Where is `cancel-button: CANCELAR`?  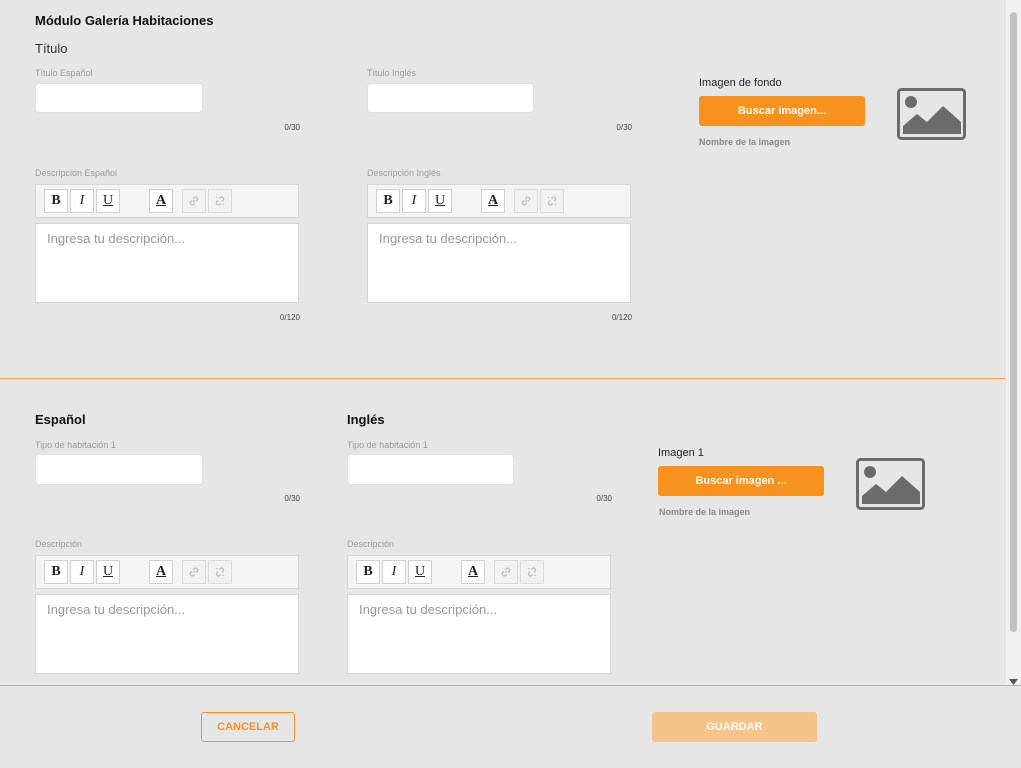 cancel-button: CANCELAR is located at coordinates (248, 727).